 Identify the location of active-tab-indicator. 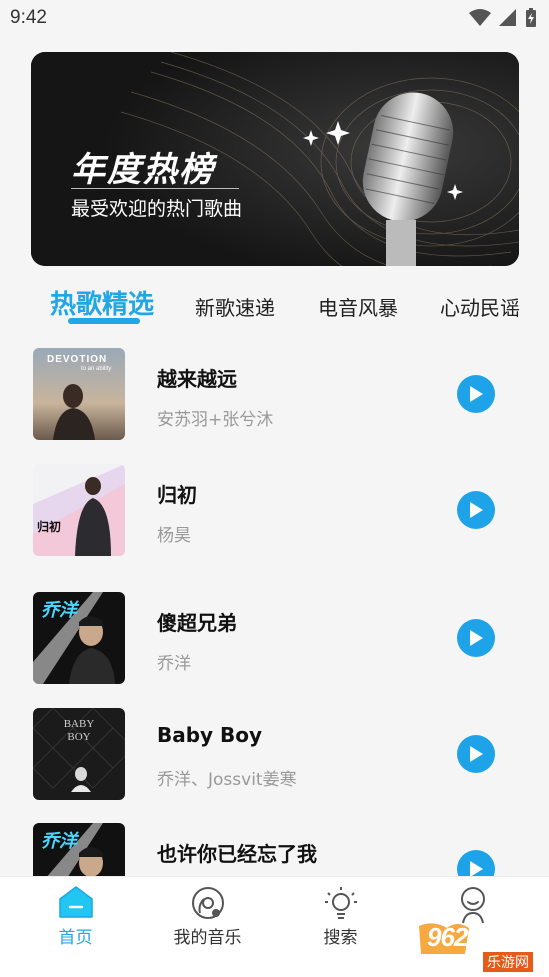
(104, 321).